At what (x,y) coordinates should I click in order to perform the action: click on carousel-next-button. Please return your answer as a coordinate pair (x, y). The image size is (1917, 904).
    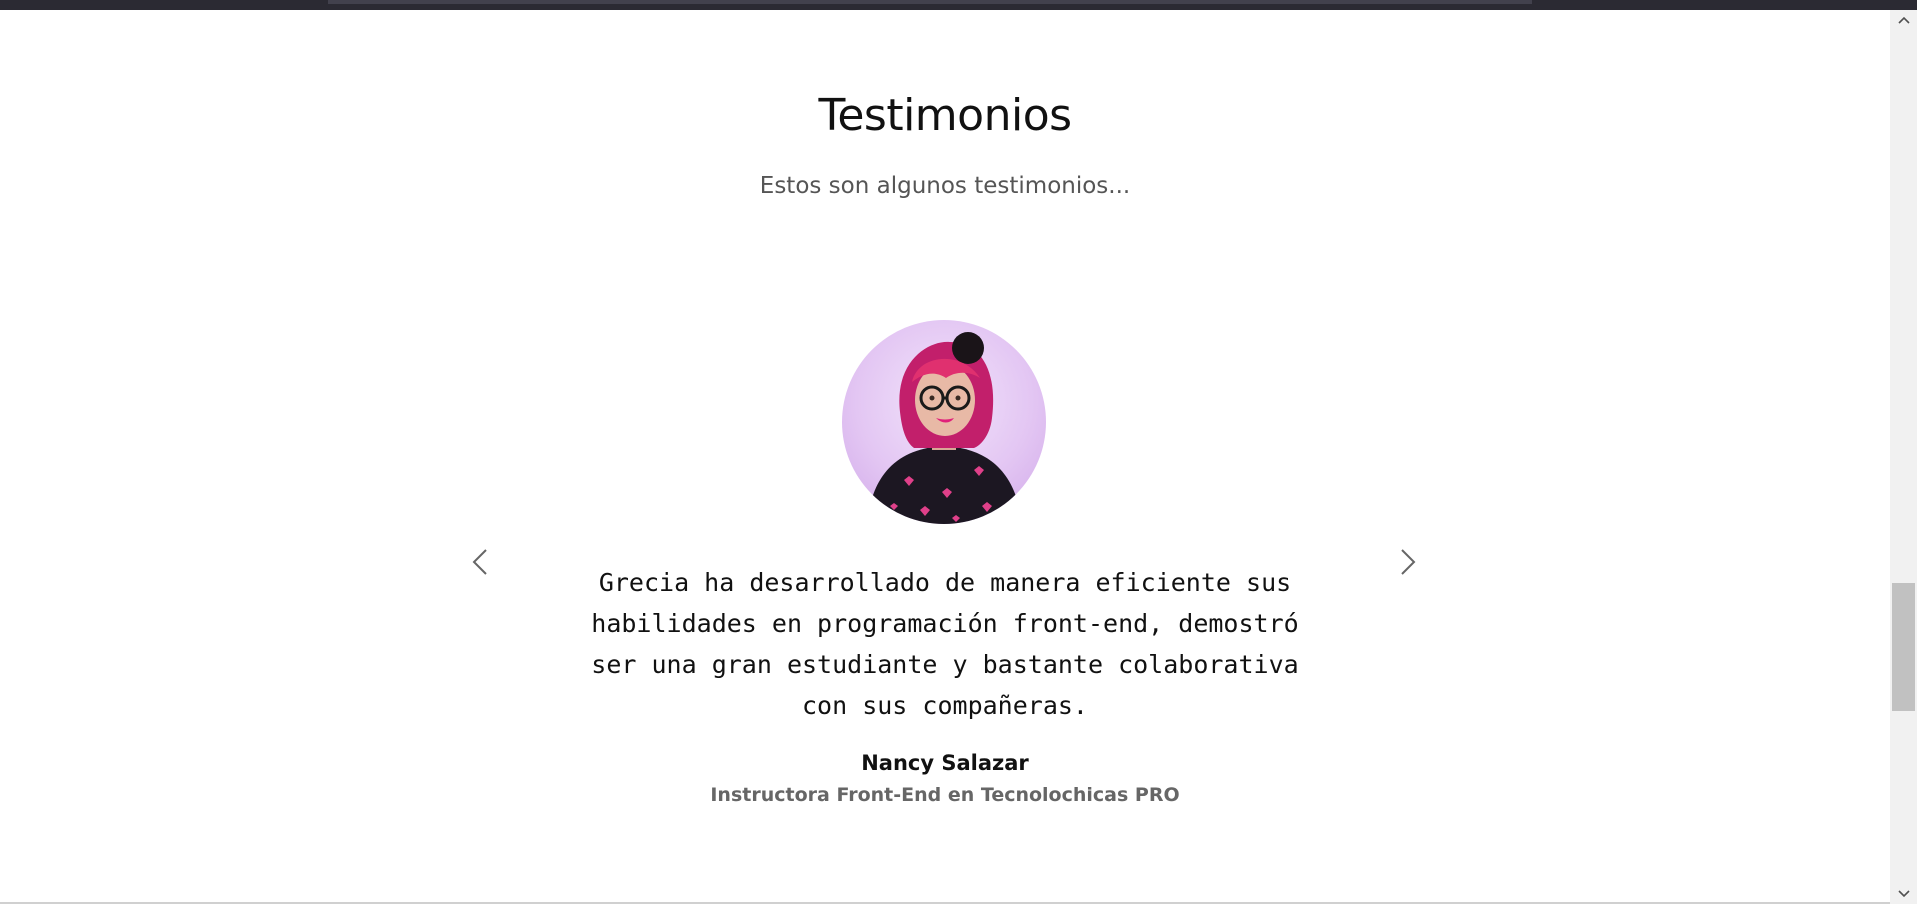
    Looking at the image, I should click on (1408, 562).